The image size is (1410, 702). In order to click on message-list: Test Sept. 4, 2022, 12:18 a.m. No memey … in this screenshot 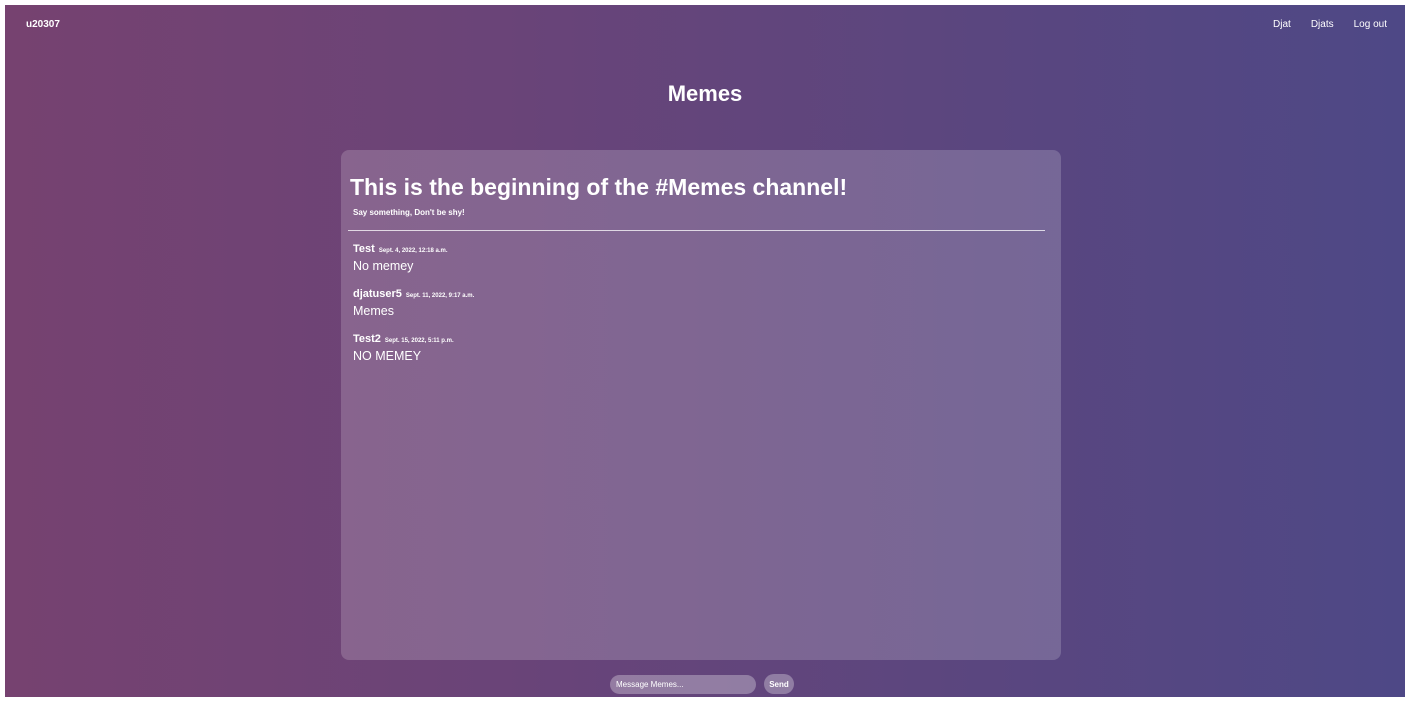, I will do `click(698, 310)`.